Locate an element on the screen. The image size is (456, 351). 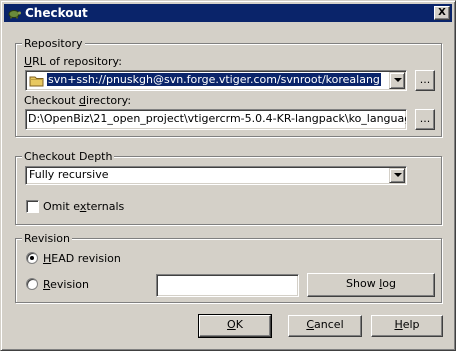
depth-select: Fully recursive is located at coordinates (216, 175).